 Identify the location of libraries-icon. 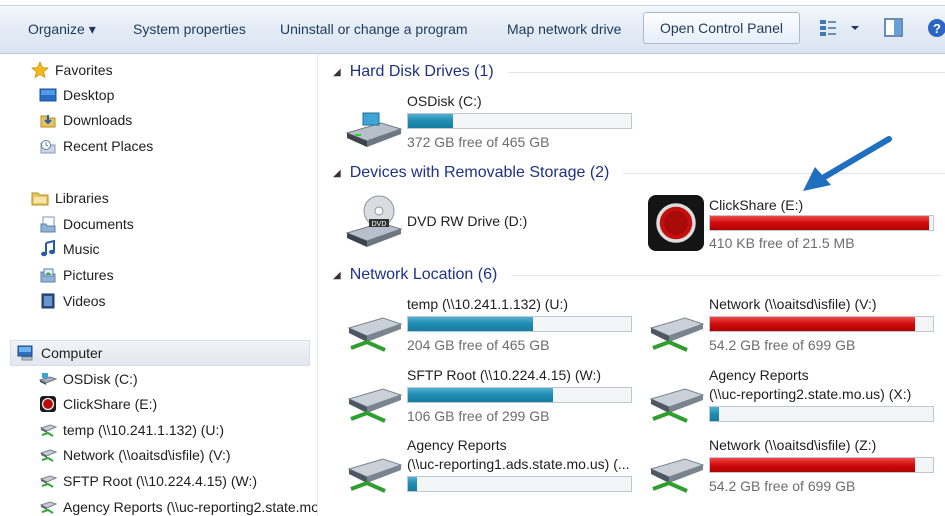
(40, 198).